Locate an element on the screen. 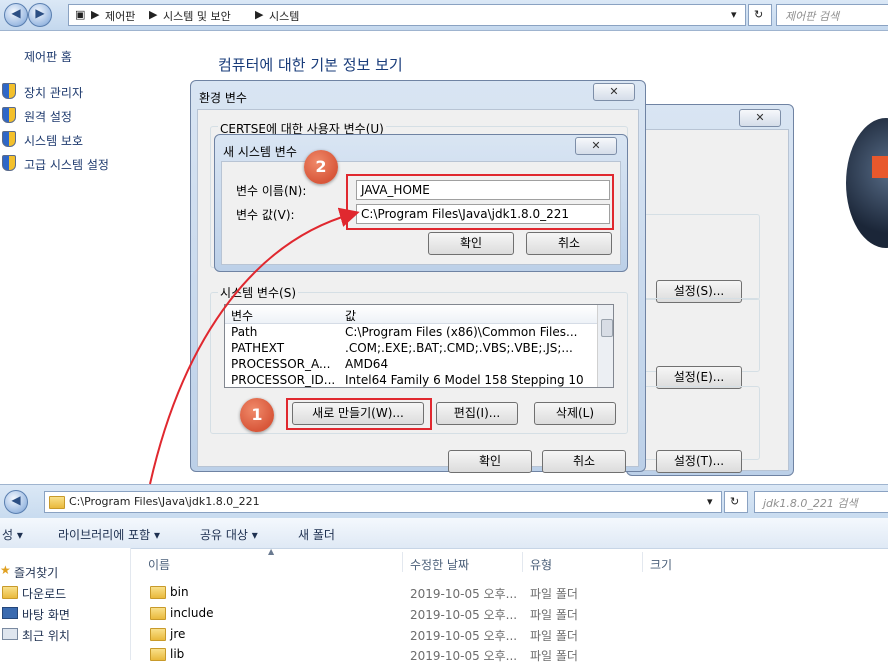  annotation-arrow is located at coordinates (254, 346).